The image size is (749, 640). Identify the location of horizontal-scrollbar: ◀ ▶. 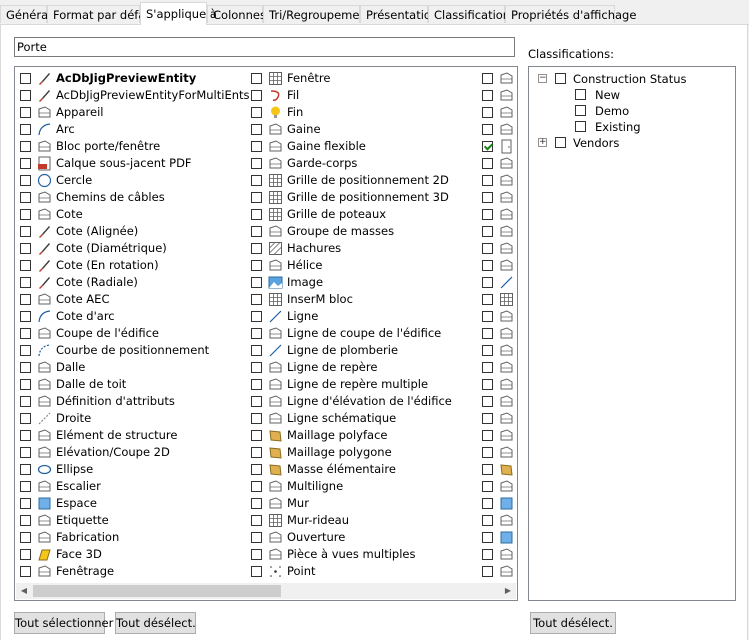
(266, 591).